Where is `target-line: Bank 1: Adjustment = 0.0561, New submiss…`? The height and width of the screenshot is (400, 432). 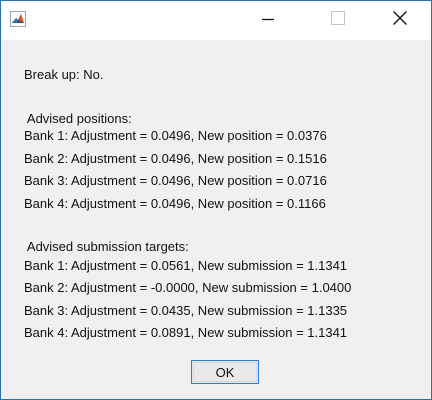 target-line: Bank 1: Adjustment = 0.0561, New submiss… is located at coordinates (186, 265).